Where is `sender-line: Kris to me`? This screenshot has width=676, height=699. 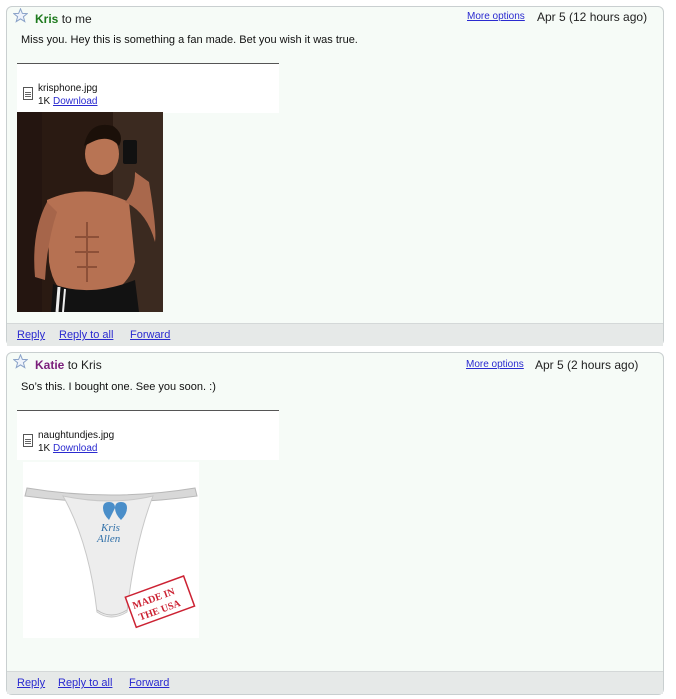 sender-line: Kris to me is located at coordinates (63, 19).